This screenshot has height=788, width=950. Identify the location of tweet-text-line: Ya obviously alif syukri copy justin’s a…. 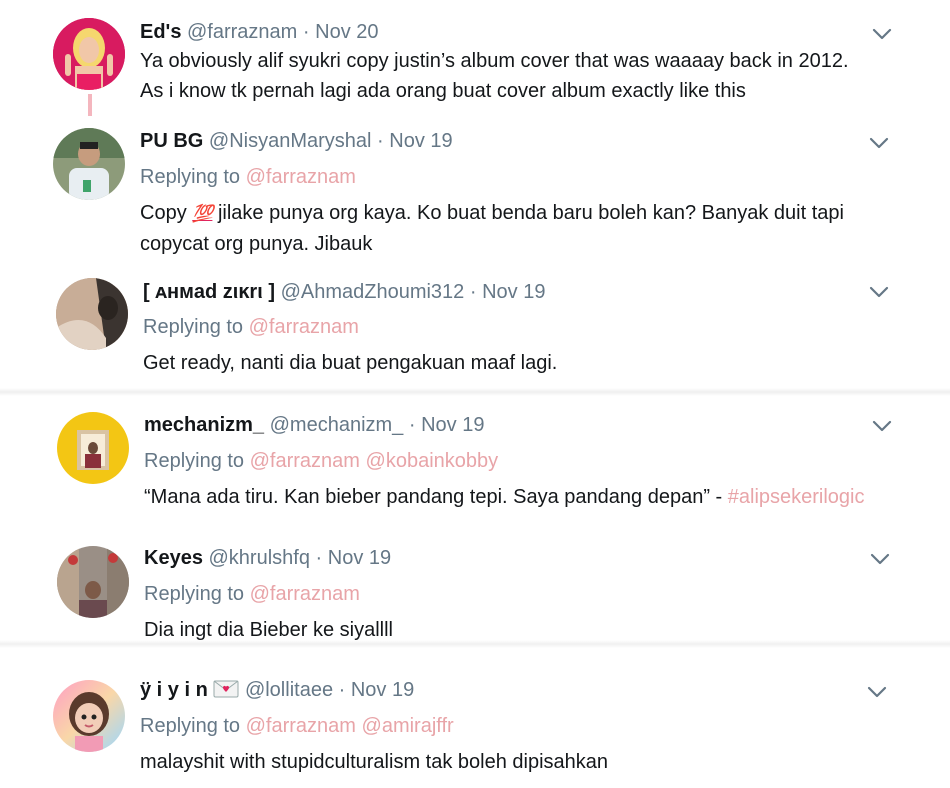
(494, 61).